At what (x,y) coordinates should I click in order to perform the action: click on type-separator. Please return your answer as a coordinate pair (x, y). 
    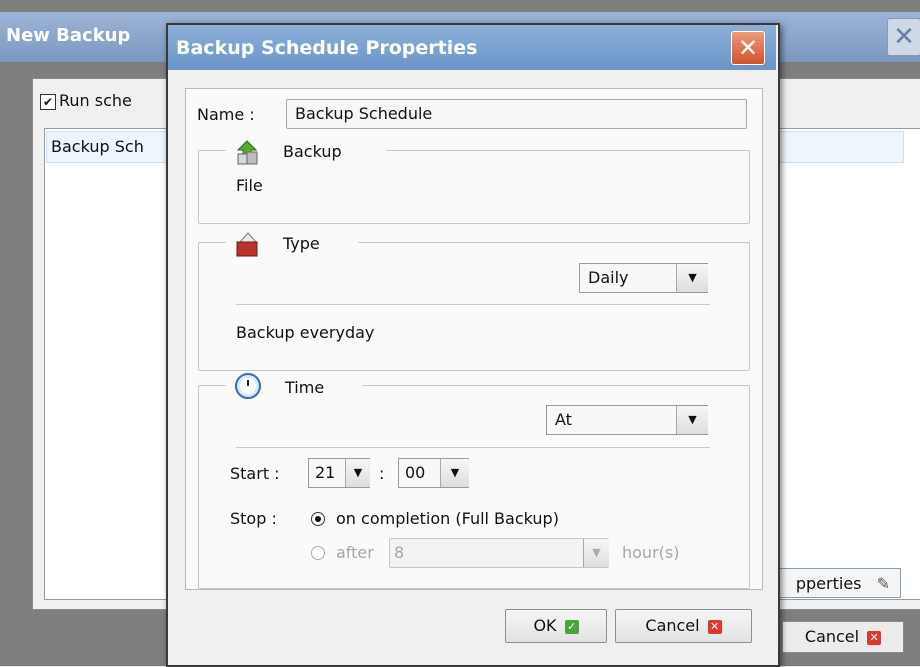
    Looking at the image, I should click on (473, 304).